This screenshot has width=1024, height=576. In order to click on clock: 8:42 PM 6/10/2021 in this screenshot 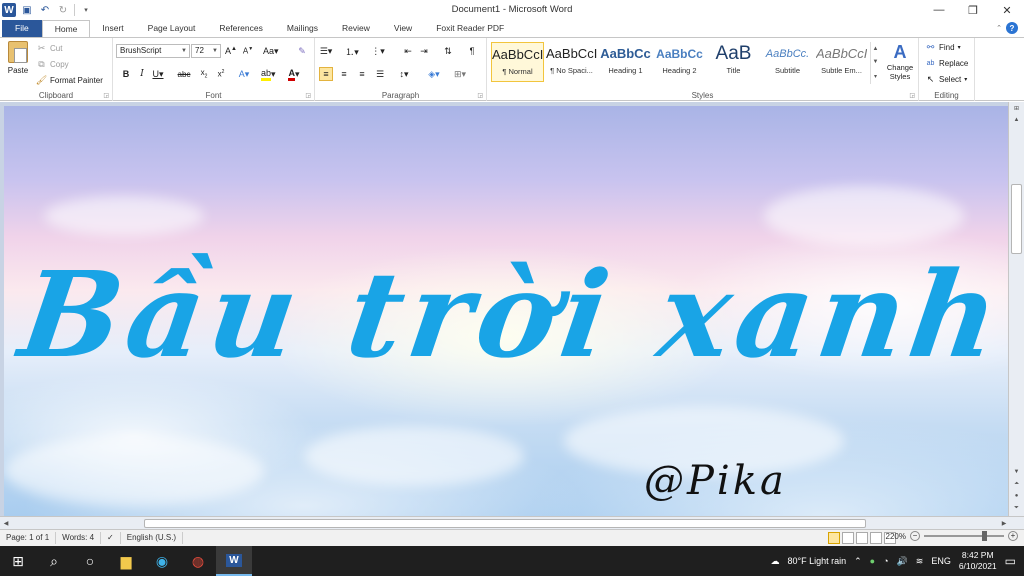, I will do `click(978, 561)`.